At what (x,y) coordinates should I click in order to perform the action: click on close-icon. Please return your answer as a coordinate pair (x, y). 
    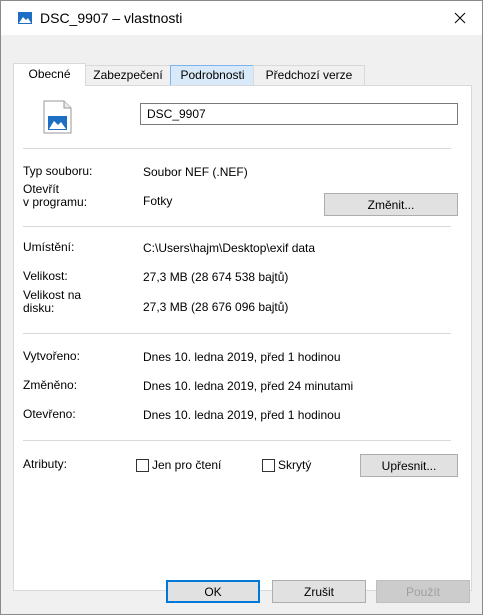
    Looking at the image, I should click on (460, 18).